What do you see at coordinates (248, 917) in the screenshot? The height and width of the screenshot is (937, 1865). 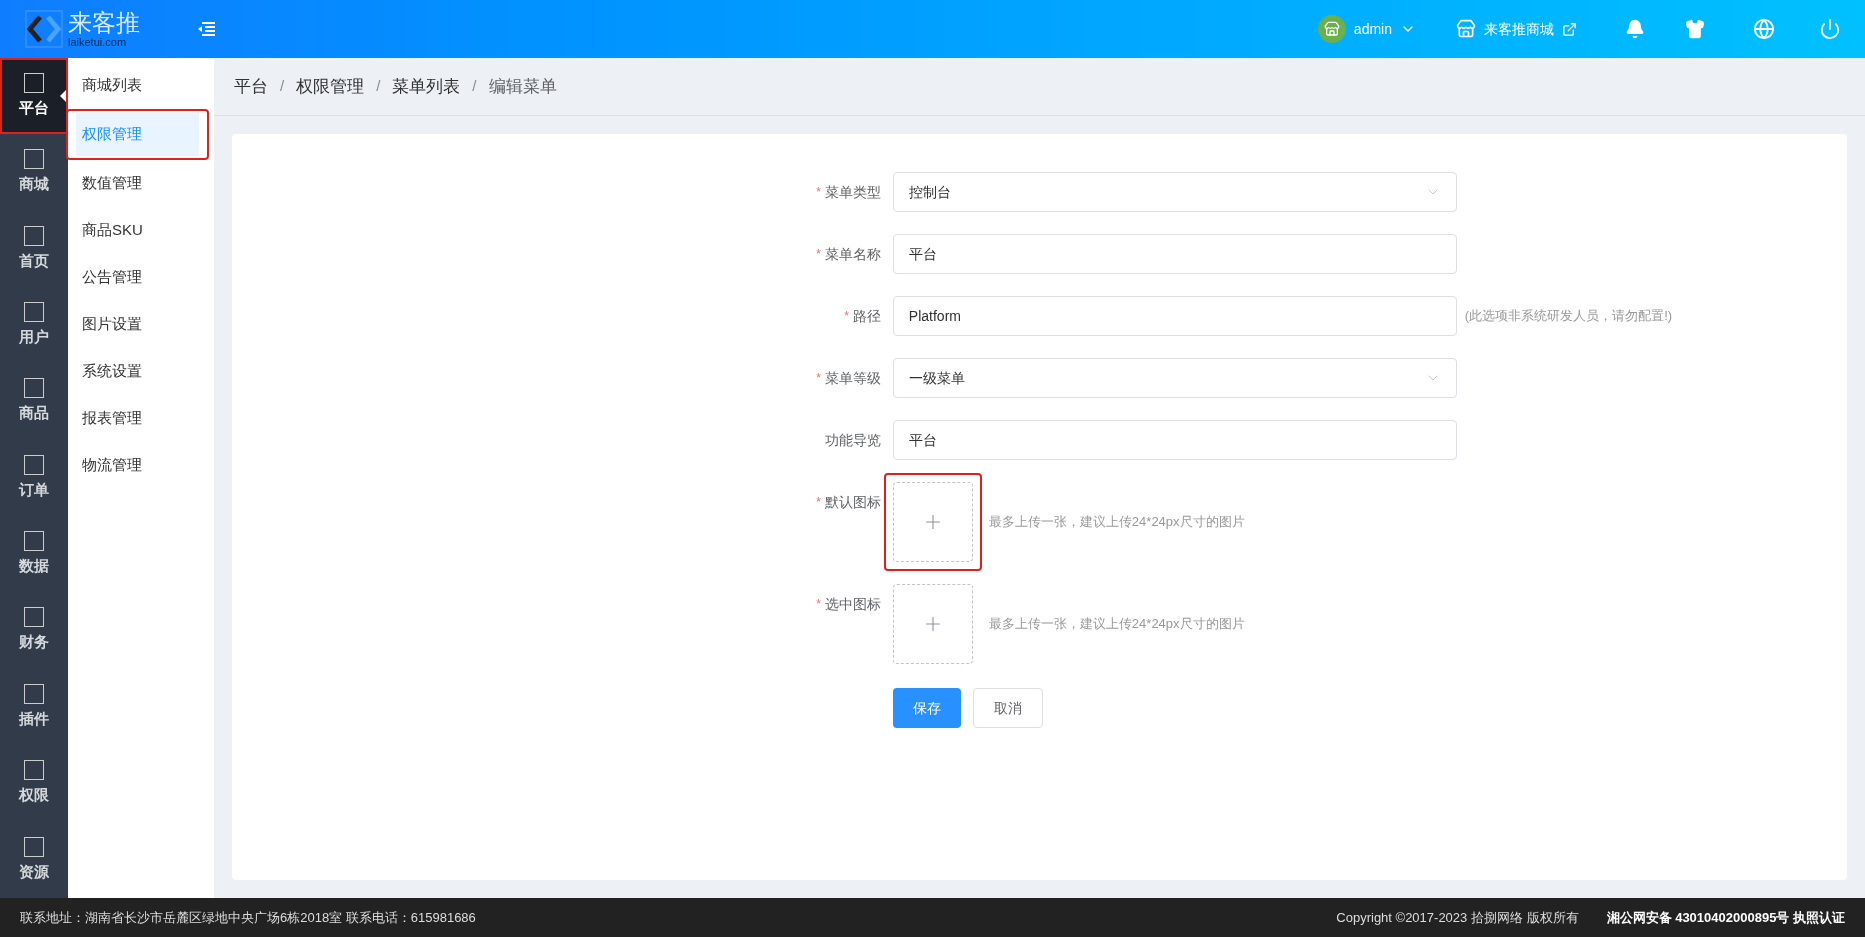 I see `footer-address: 联系地址：湖南省长沙市岳麓区绿地中央广场6栋2018室 联系电话：615981686` at bounding box center [248, 917].